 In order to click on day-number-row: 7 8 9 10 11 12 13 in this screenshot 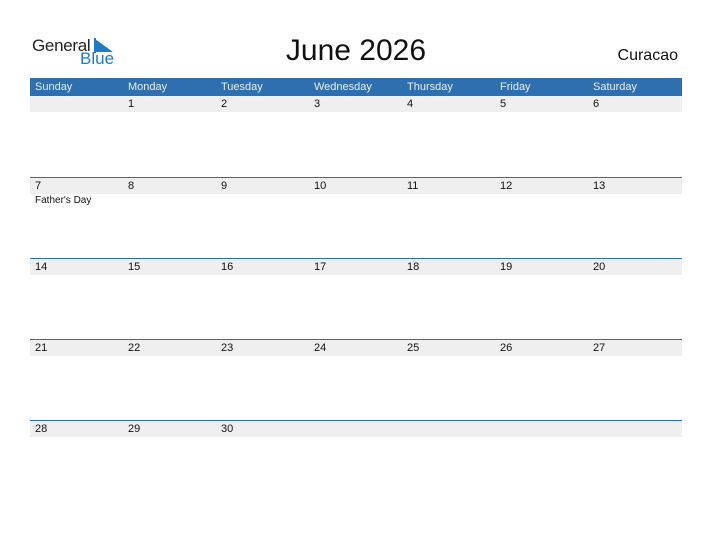, I will do `click(356, 186)`.